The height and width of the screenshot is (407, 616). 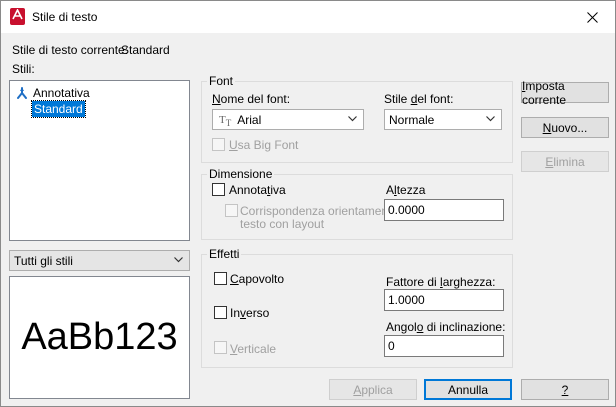 What do you see at coordinates (544, 92) in the screenshot?
I see `set-current-button-label: Imposta corrente` at bounding box center [544, 92].